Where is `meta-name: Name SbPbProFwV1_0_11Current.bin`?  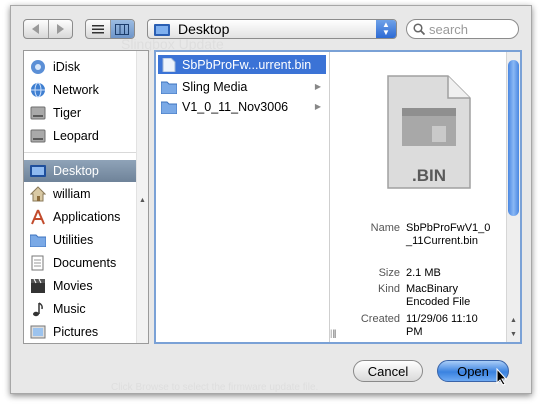
meta-name: Name SbPbProFwV1_0_11Current.bin is located at coordinates (430, 234).